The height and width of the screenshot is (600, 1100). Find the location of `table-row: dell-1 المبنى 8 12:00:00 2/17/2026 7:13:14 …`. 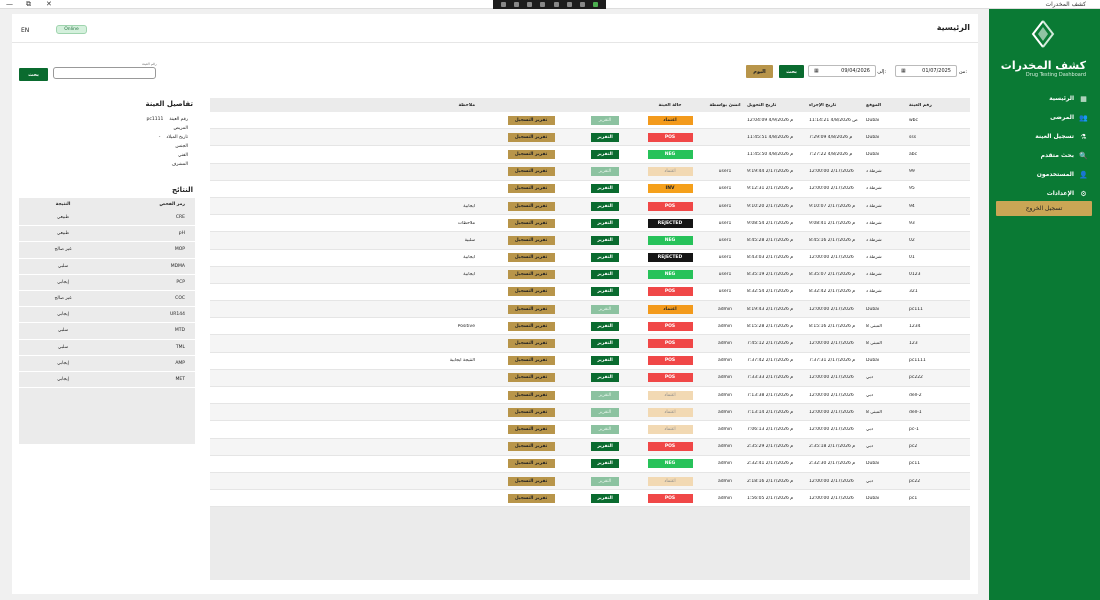

table-row: dell-1 المبنى 8 12:00:00 2/17/2026 7:13:14 … is located at coordinates (590, 413).